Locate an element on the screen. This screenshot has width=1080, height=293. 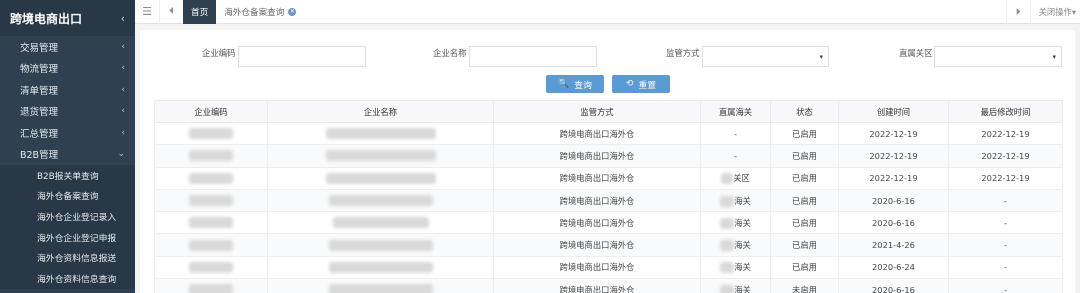
table-row: 跨境电商出口海外仓 海关 已启用 2021-4-26 - is located at coordinates (608, 245).